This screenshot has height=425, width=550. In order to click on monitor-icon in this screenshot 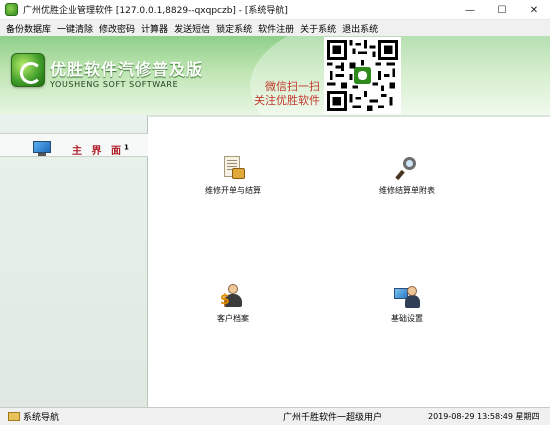, I will do `click(42, 149)`.